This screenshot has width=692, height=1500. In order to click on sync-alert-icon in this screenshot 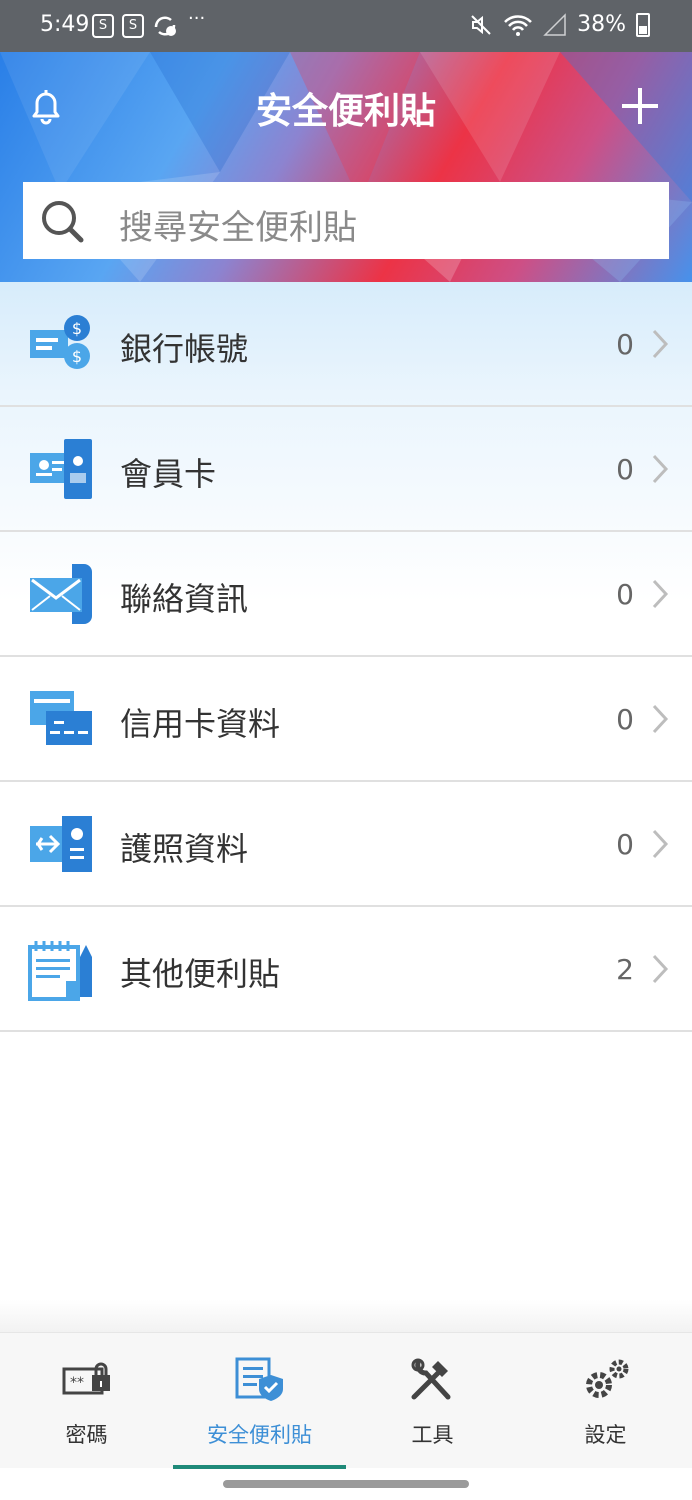, I will do `click(165, 26)`.